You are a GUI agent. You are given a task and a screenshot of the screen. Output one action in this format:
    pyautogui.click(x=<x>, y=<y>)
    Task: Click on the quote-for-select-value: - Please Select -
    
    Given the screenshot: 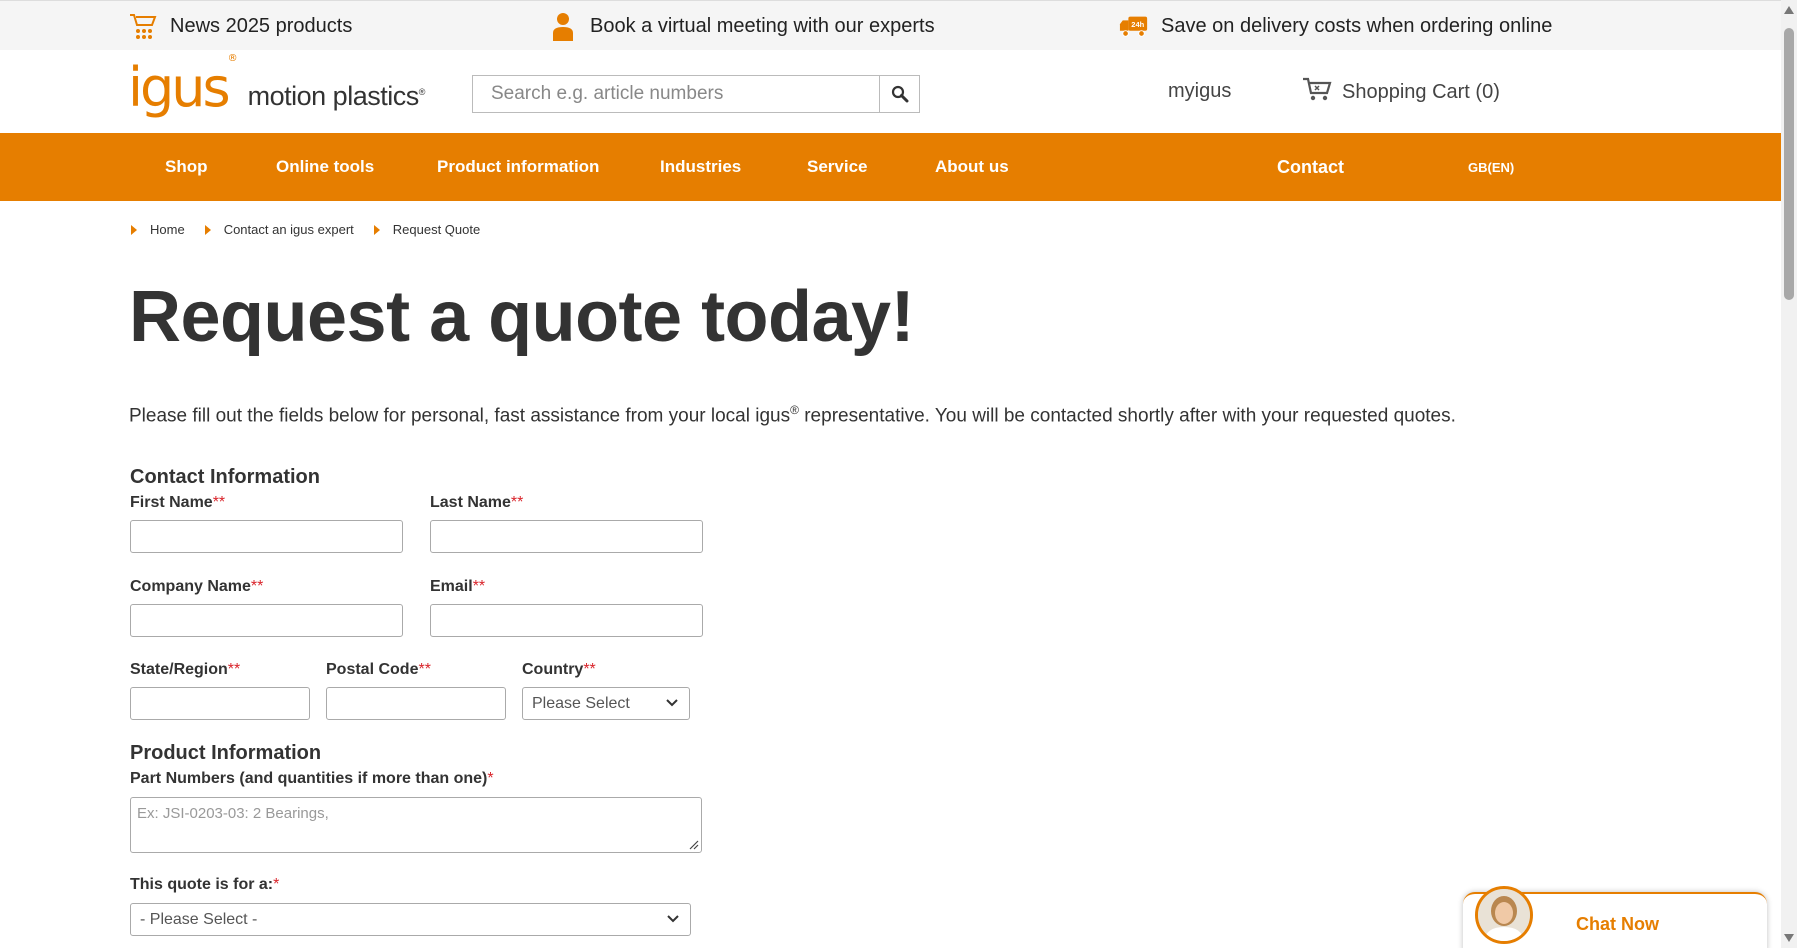 What is the action you would take?
    pyautogui.click(x=199, y=919)
    